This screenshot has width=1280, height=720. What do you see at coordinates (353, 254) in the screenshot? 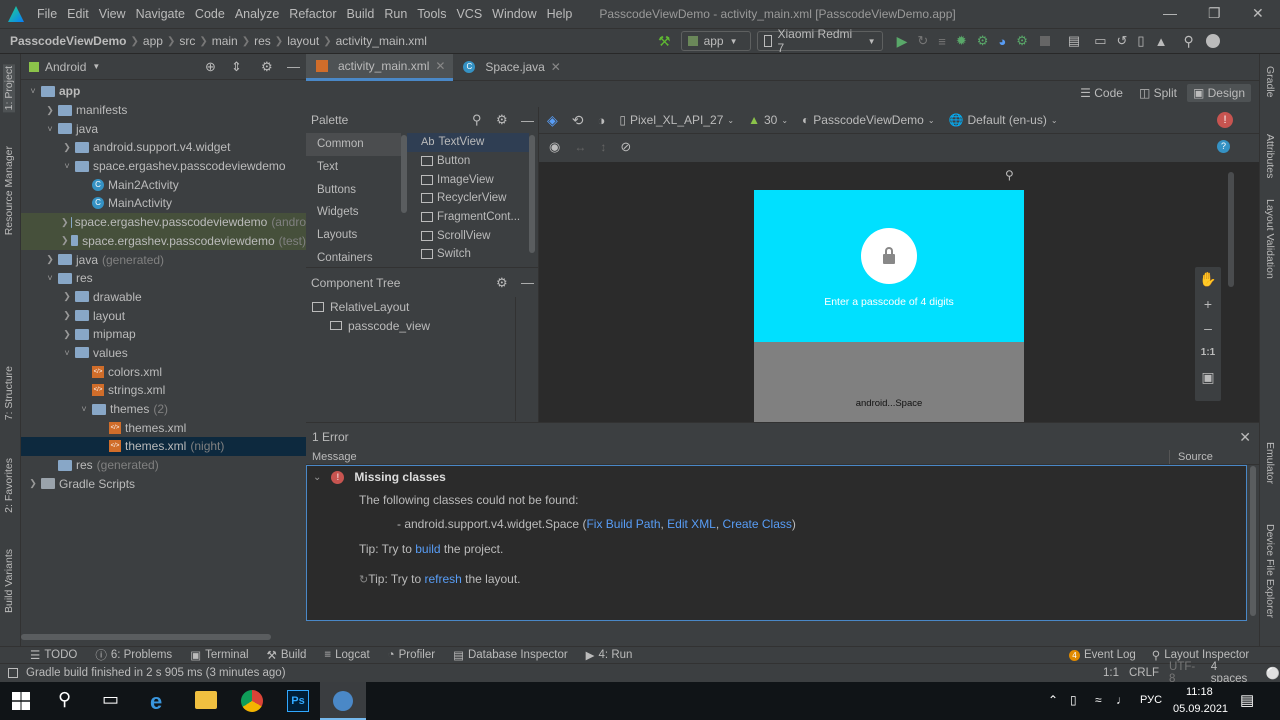
I see `palette-category-containers: Containers` at bounding box center [353, 254].